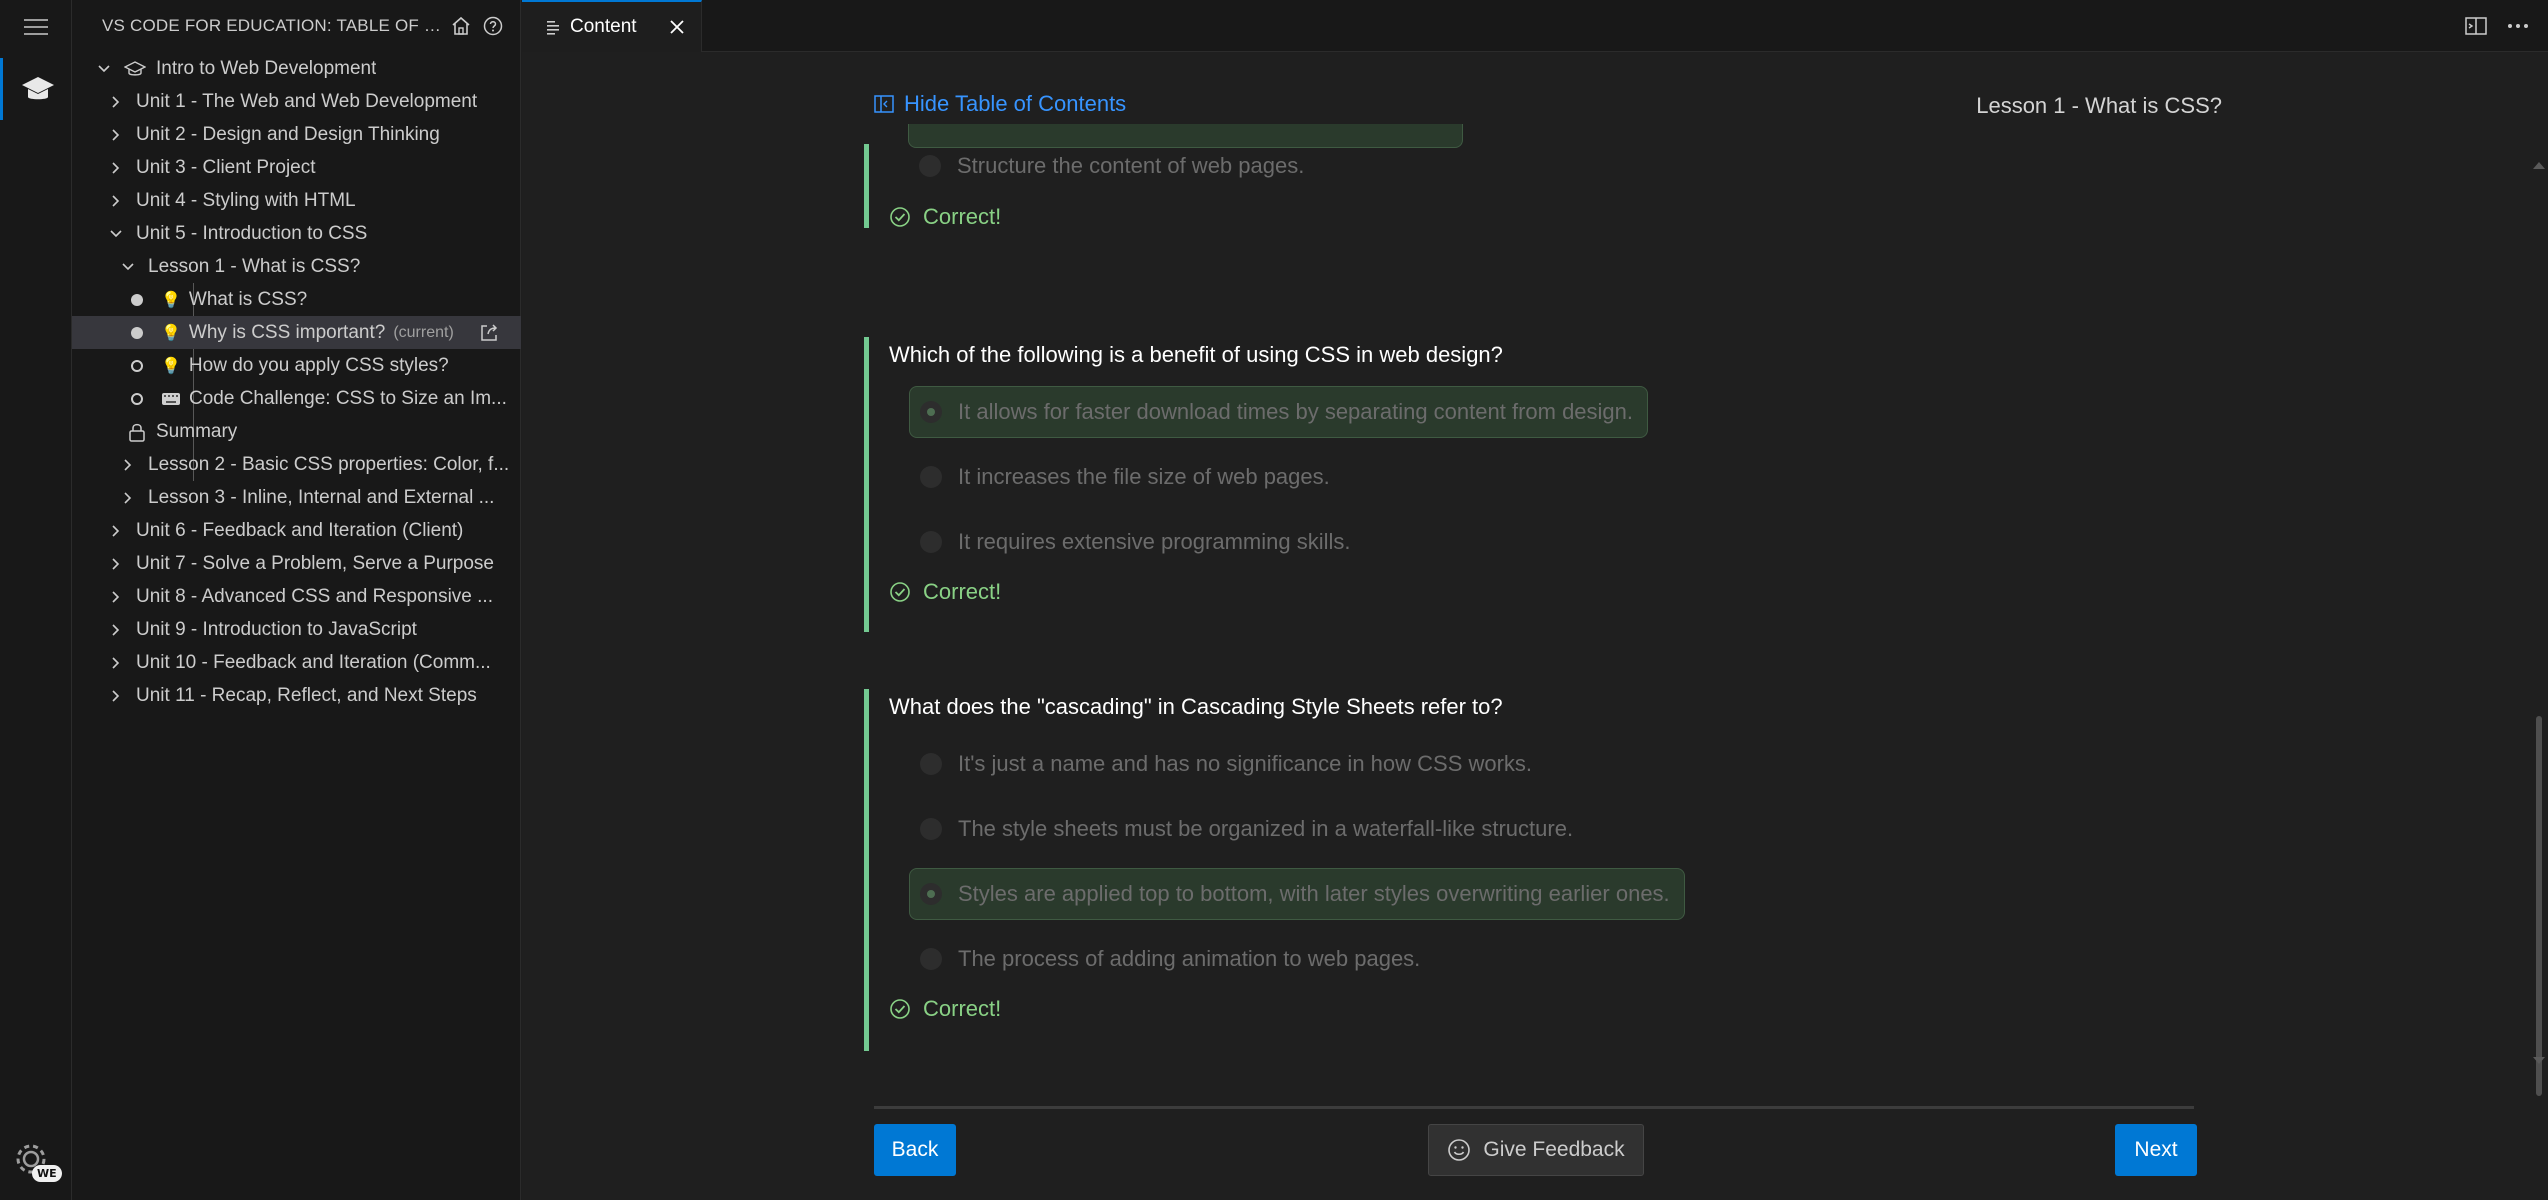  What do you see at coordinates (2099, 105) in the screenshot?
I see `lesson-title: Lesson 1 - What is CSS?` at bounding box center [2099, 105].